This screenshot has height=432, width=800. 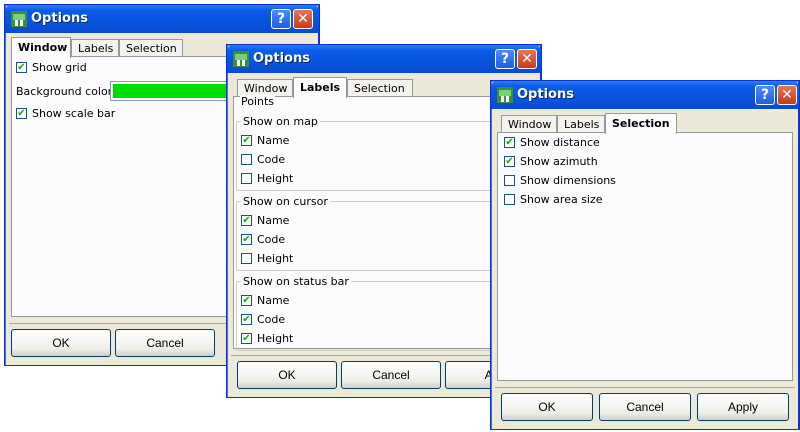 I want to click on group-label: Show on status bar, so click(x=296, y=281).